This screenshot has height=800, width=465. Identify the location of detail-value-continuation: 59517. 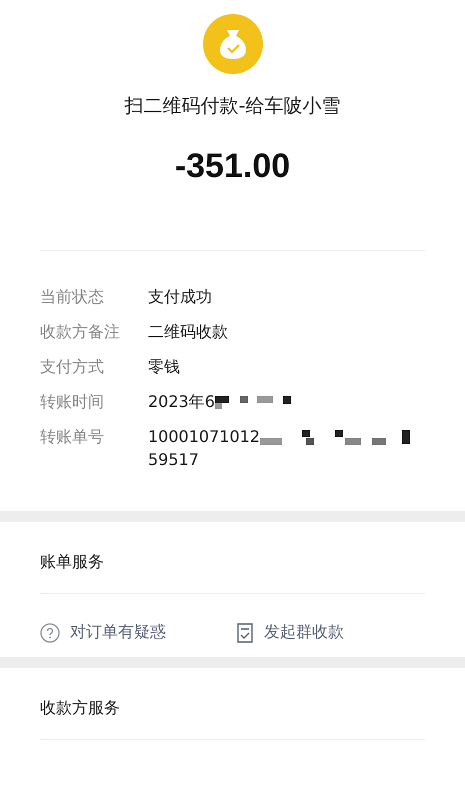
(174, 460).